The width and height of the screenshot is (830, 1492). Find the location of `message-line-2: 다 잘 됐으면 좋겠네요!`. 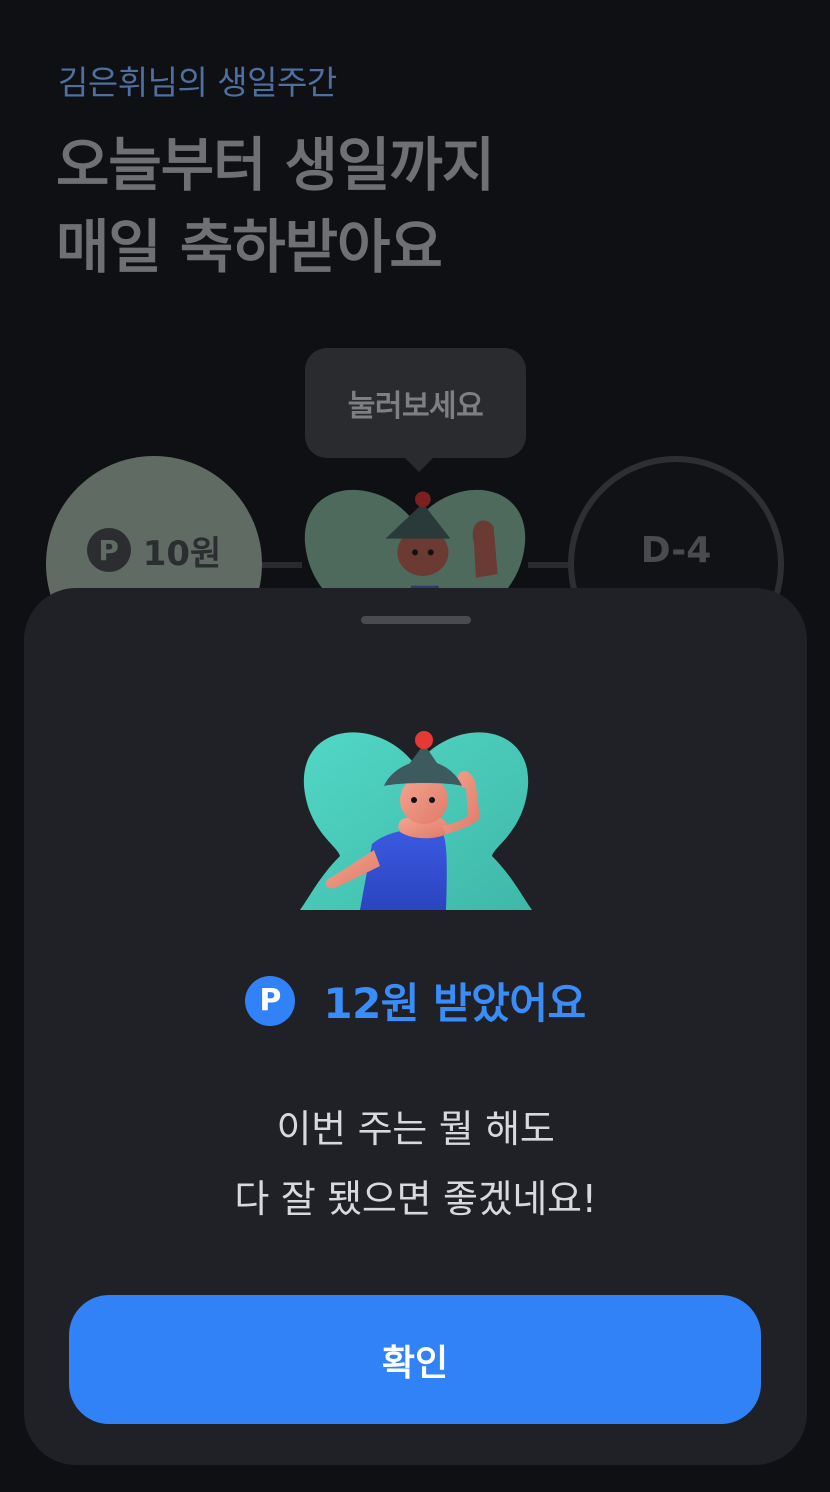

message-line-2: 다 잘 됐으면 좋겠네요! is located at coordinates (415, 1199).